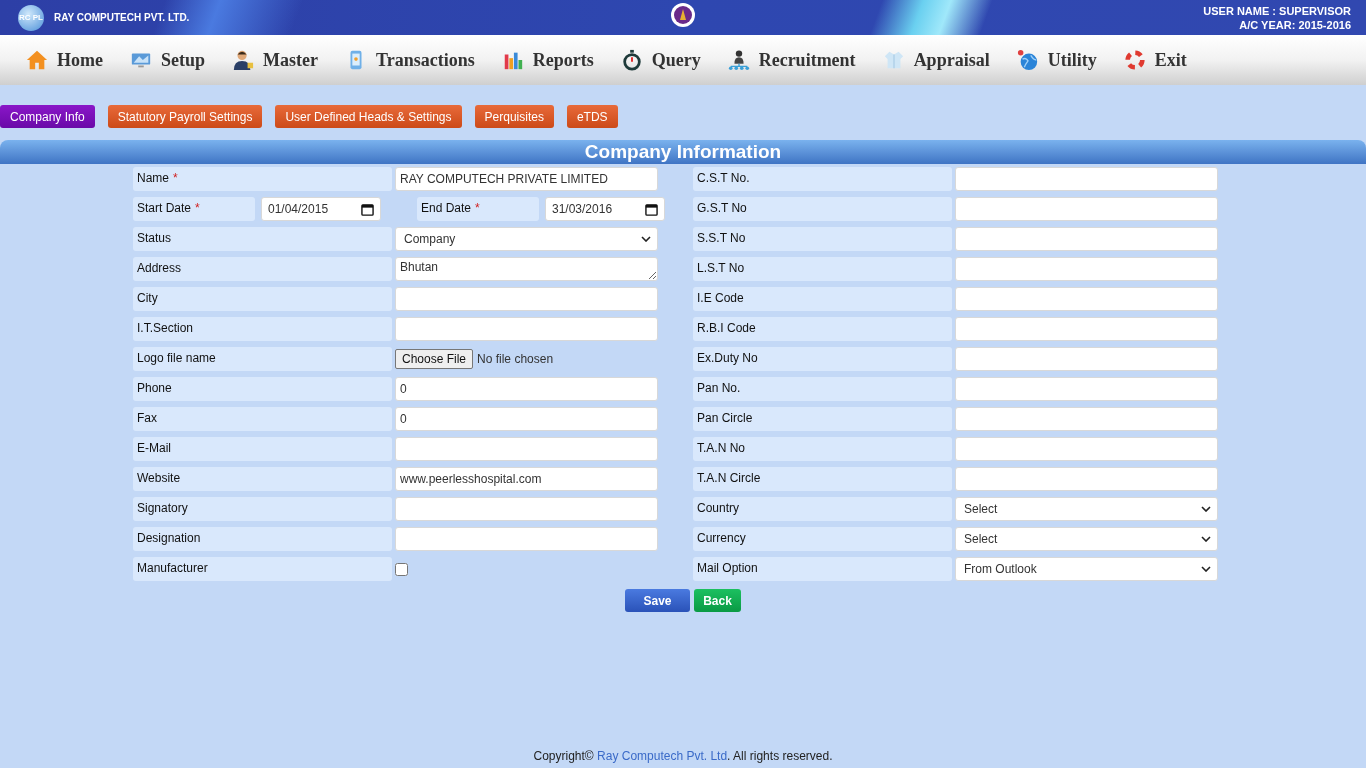 This screenshot has width=1366, height=768. What do you see at coordinates (167, 60) in the screenshot?
I see `menu-item: Setup` at bounding box center [167, 60].